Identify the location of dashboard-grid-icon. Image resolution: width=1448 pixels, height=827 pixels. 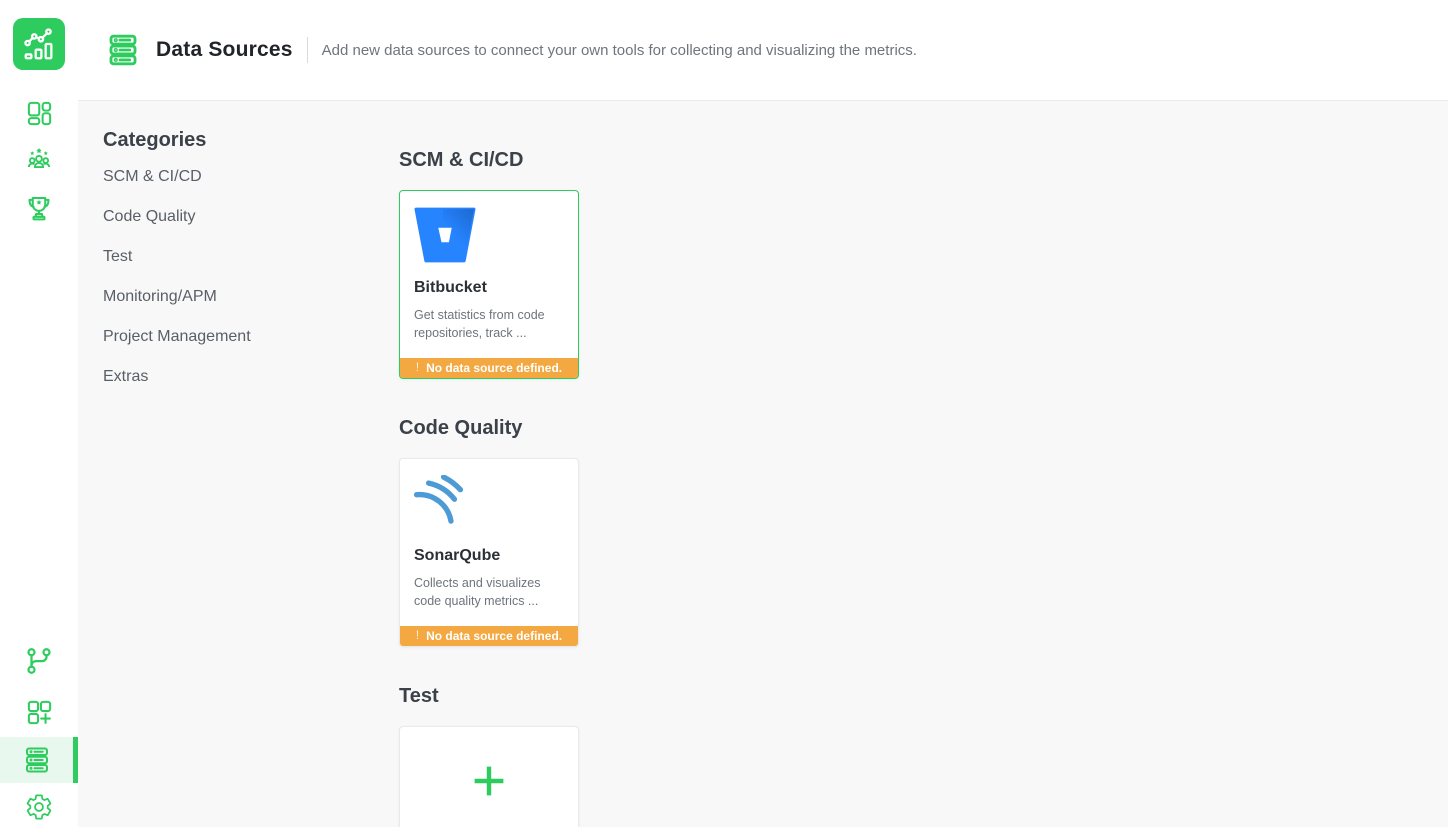
(39, 113).